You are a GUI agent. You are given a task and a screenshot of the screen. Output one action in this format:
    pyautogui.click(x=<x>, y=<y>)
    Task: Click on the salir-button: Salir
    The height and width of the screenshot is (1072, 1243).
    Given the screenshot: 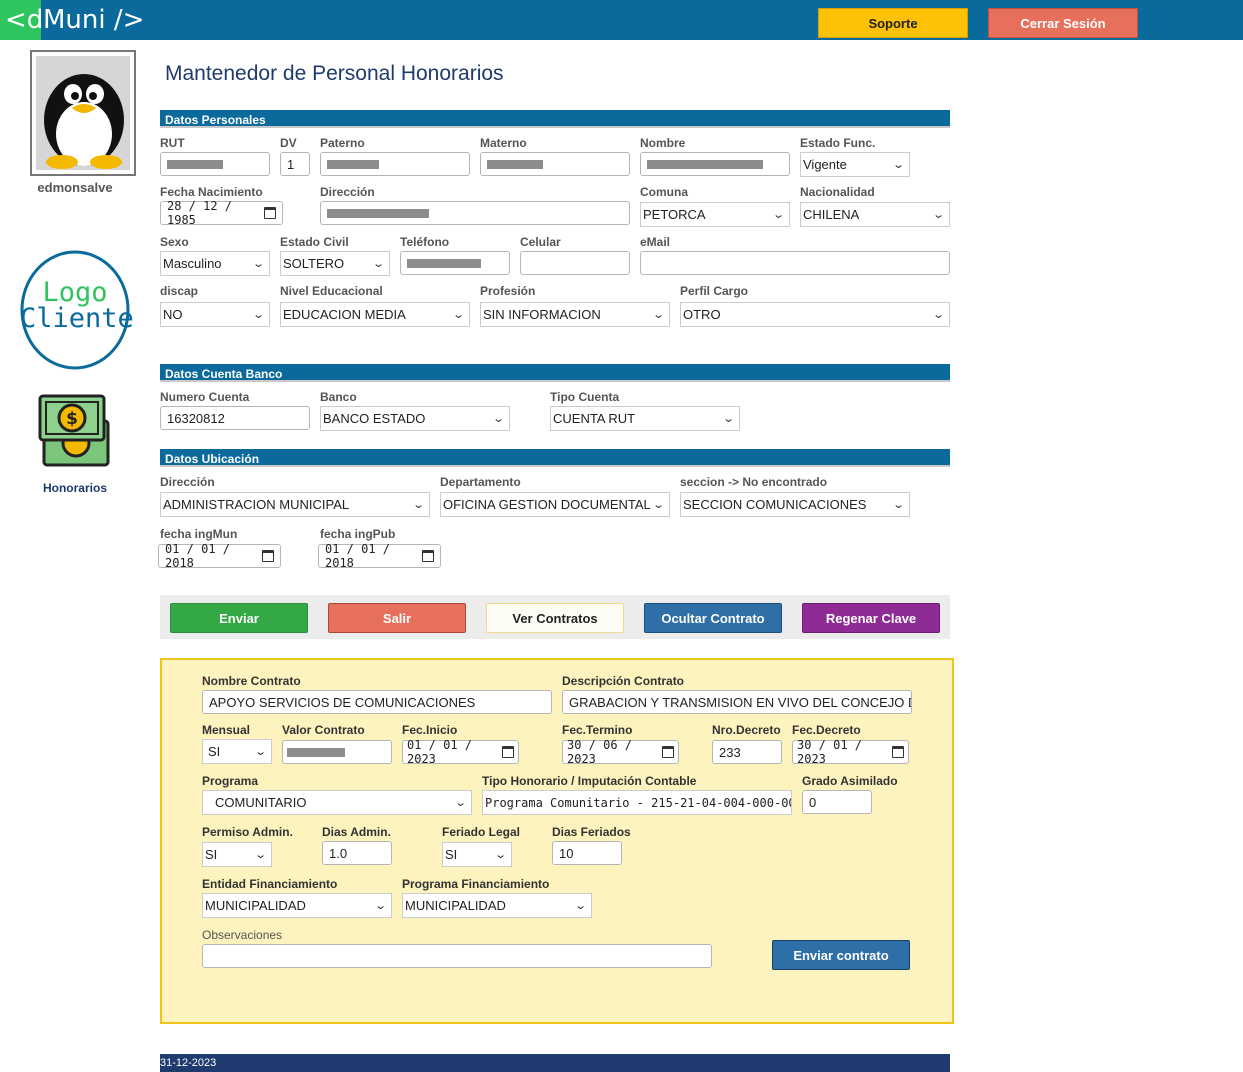 What is the action you would take?
    pyautogui.click(x=397, y=618)
    